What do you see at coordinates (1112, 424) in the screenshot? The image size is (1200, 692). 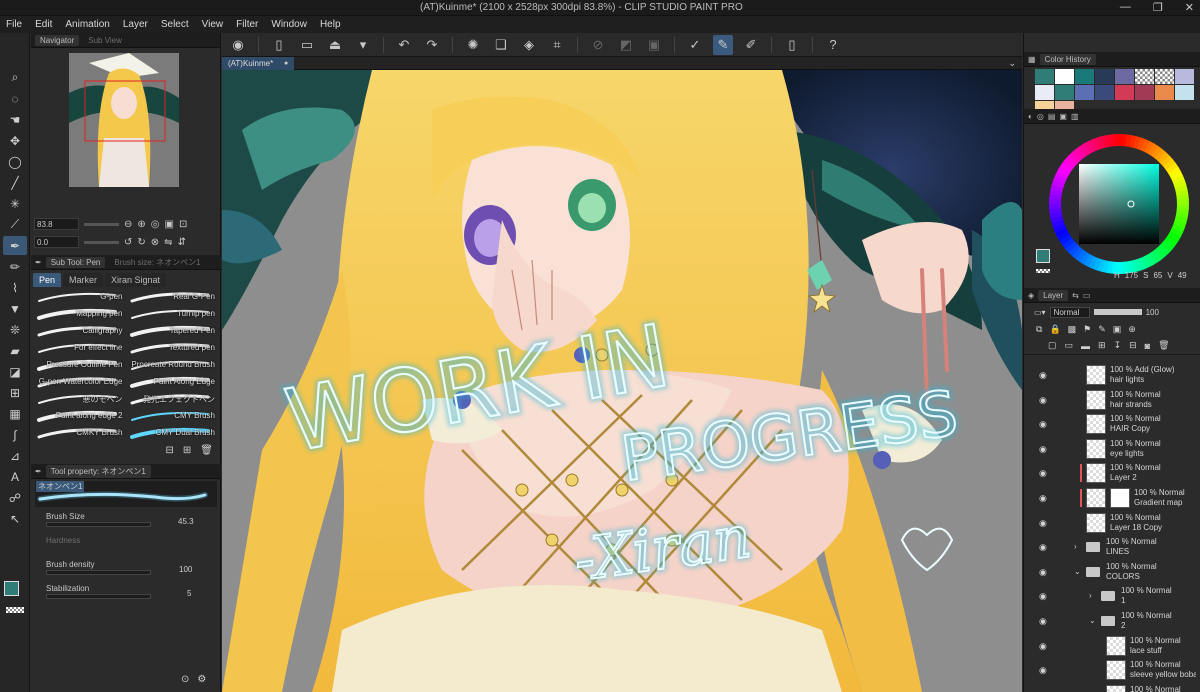 I see `layer-row: ◉ 100 % Normal HAIR Copy` at bounding box center [1112, 424].